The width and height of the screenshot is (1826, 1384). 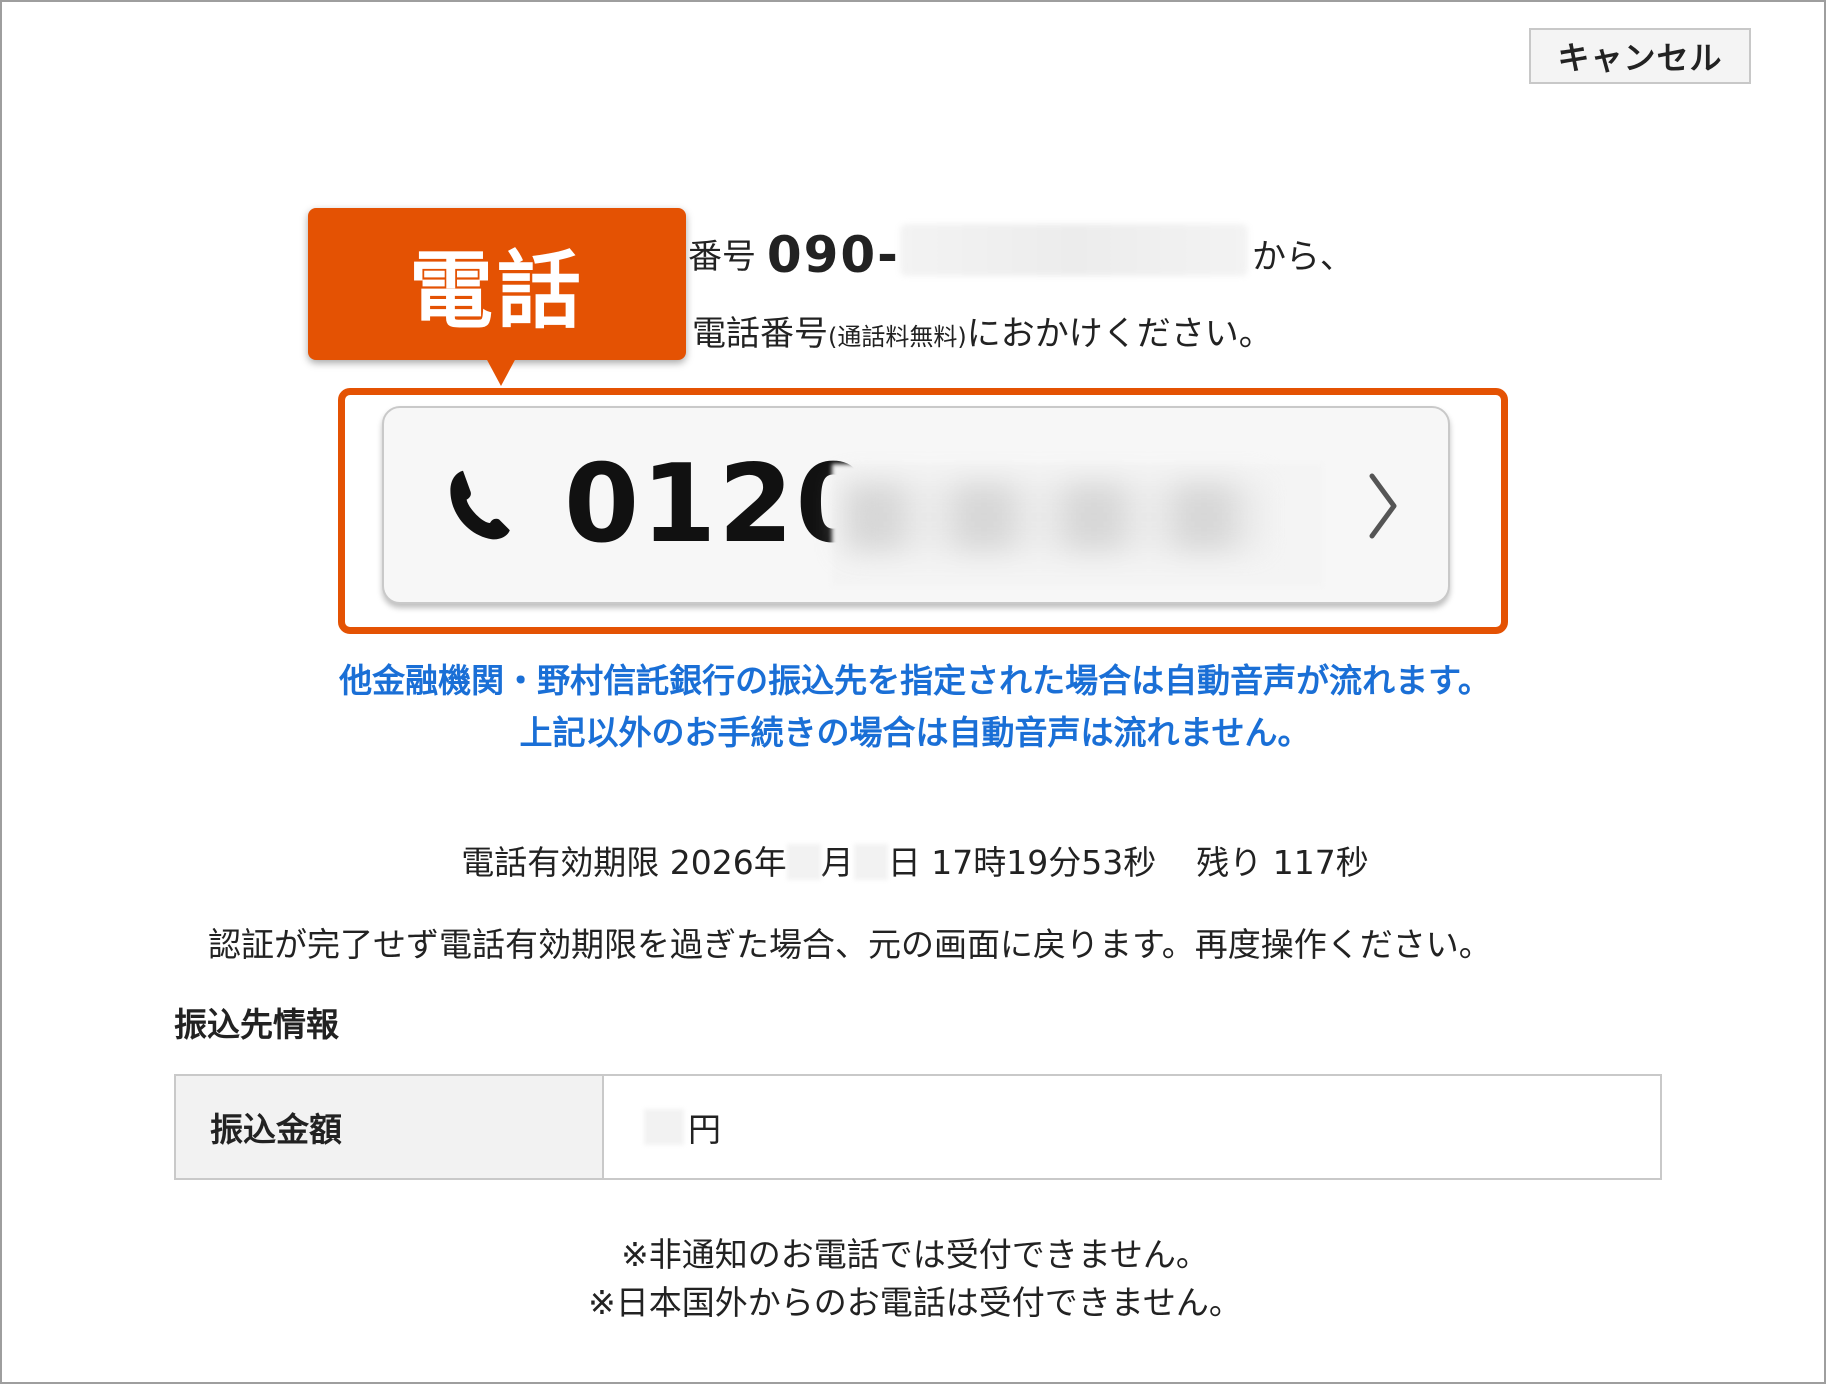 What do you see at coordinates (664, 1127) in the screenshot?
I see `redacted-amount` at bounding box center [664, 1127].